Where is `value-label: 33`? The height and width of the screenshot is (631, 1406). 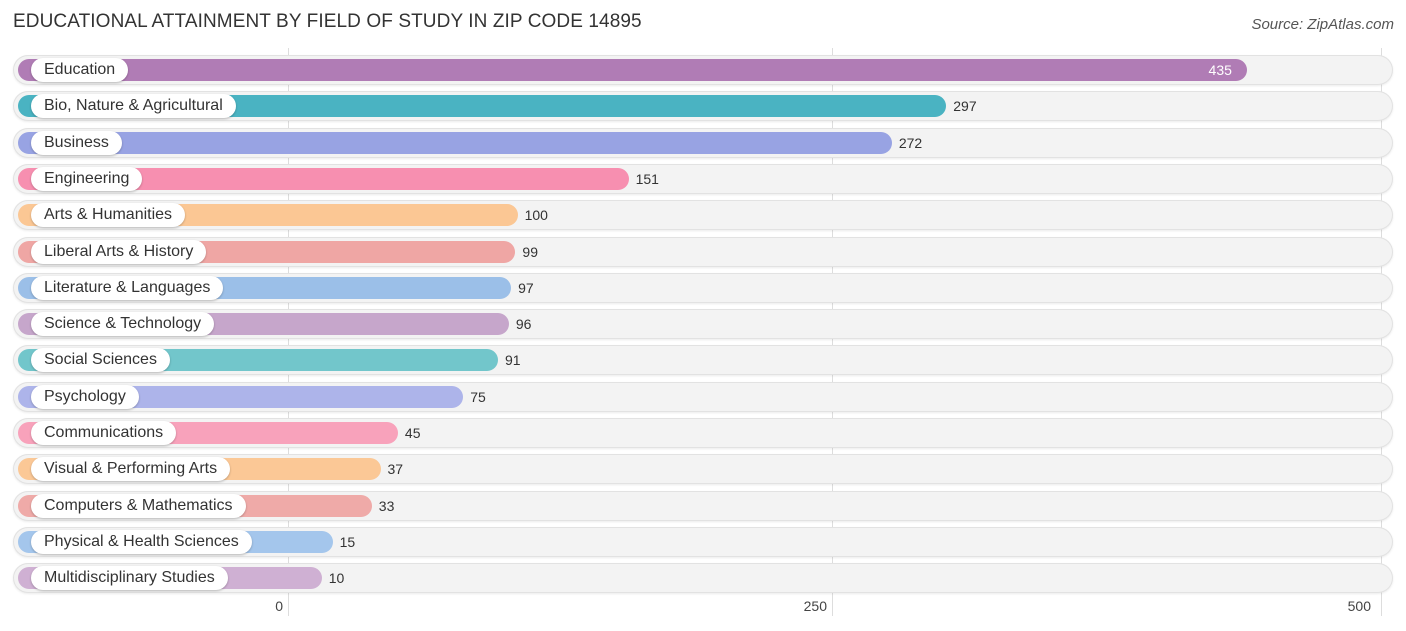 value-label: 33 is located at coordinates (386, 505).